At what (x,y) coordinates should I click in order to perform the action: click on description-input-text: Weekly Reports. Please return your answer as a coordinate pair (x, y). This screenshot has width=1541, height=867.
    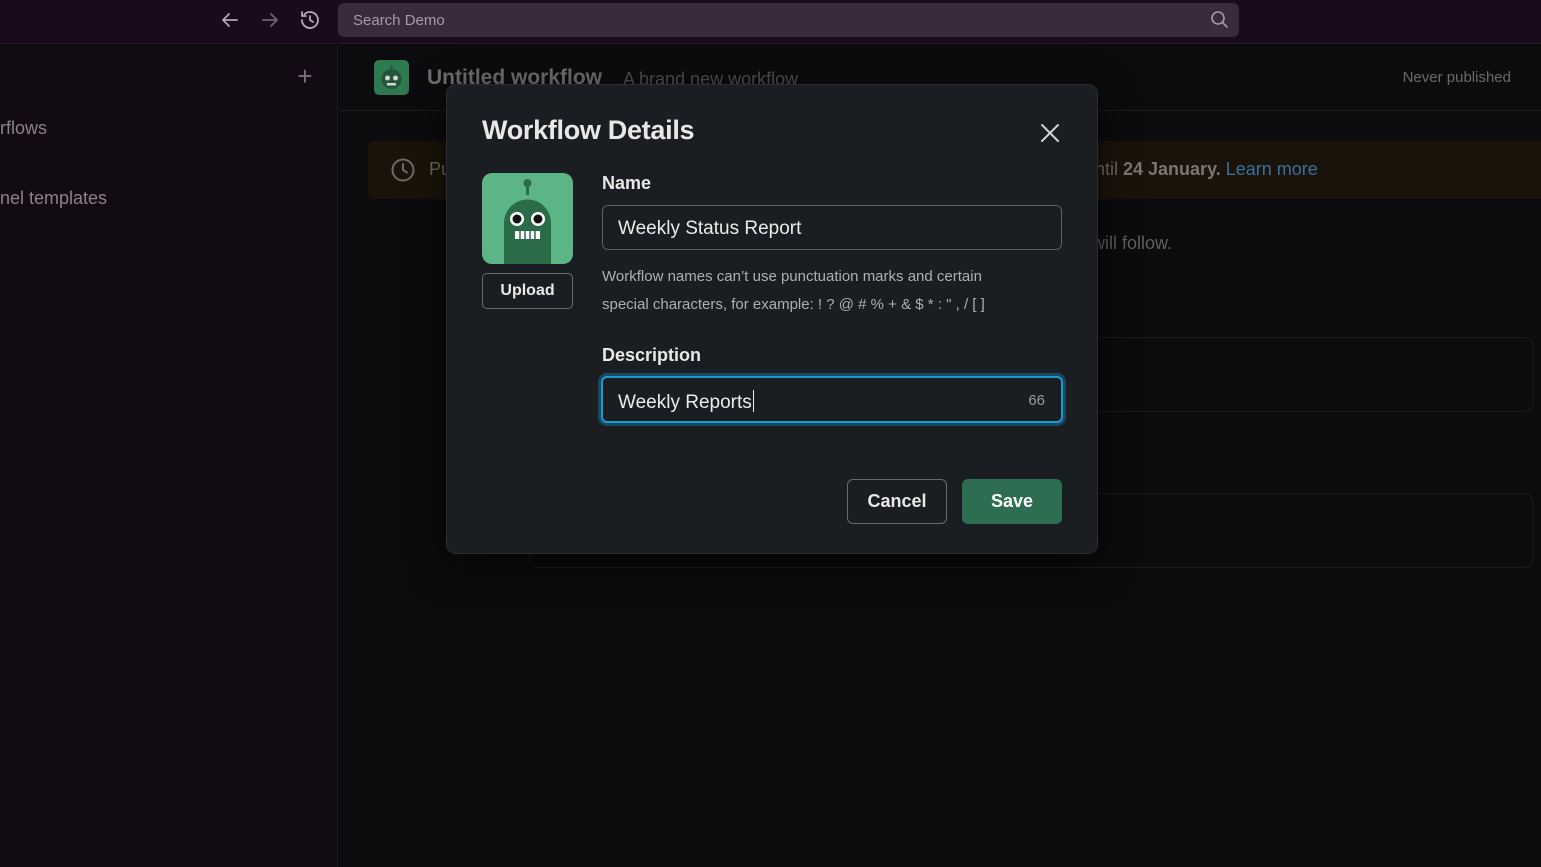
    Looking at the image, I should click on (686, 402).